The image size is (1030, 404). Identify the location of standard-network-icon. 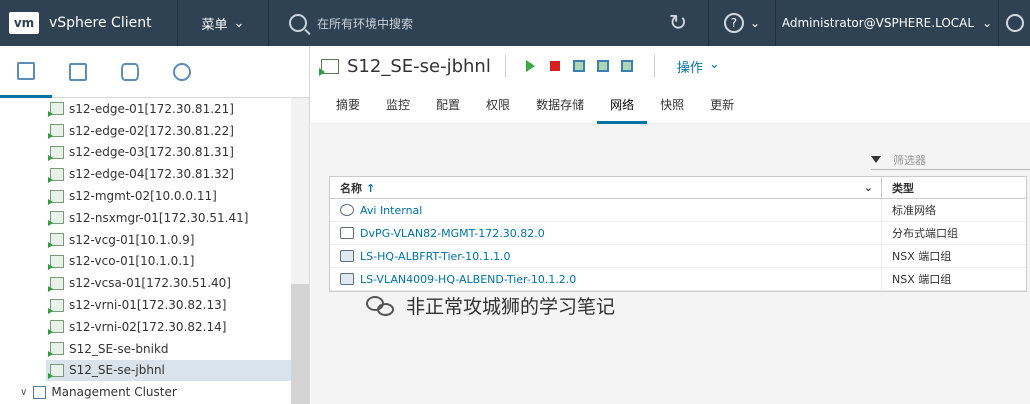
(347, 210).